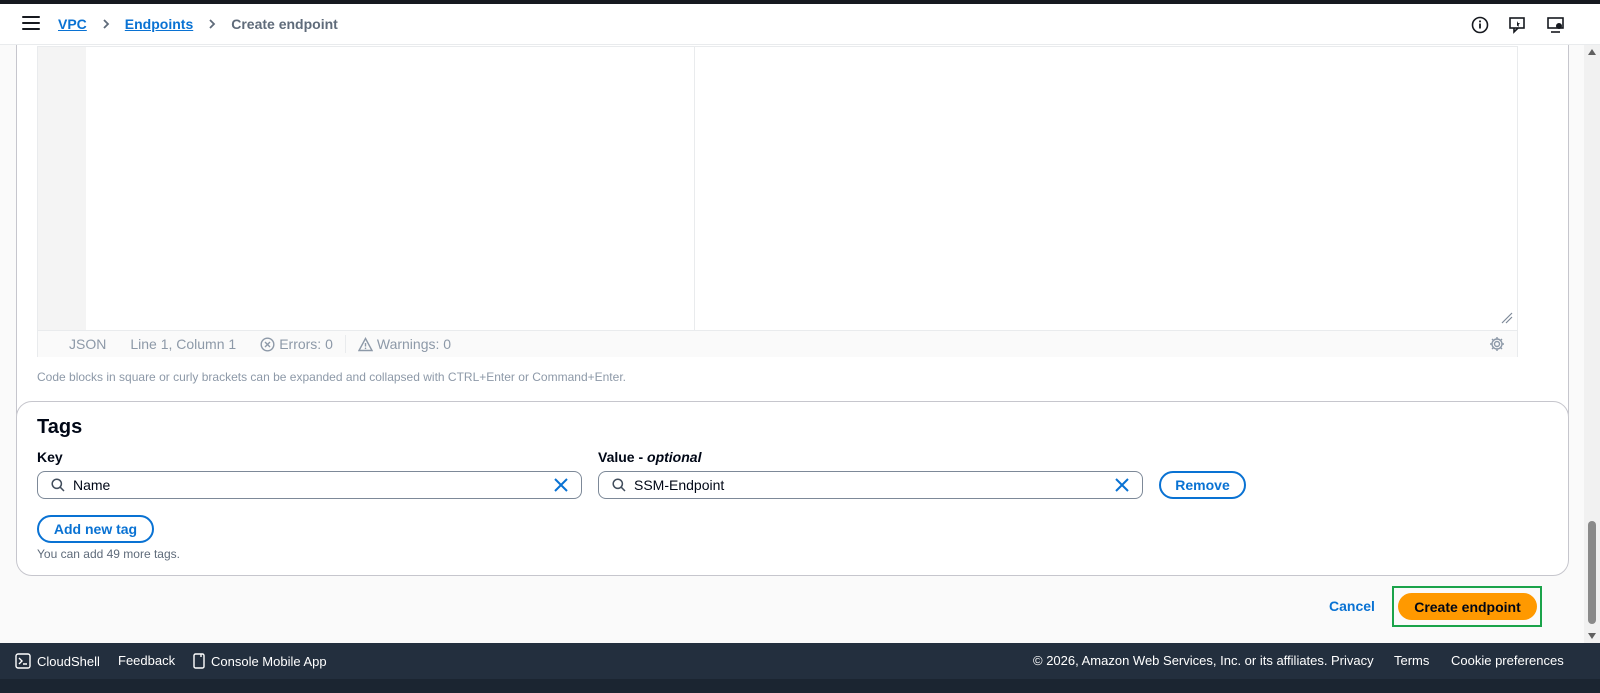 This screenshot has height=693, width=1600. Describe the element at coordinates (674, 457) in the screenshot. I see `value-label-optional: optional` at that location.